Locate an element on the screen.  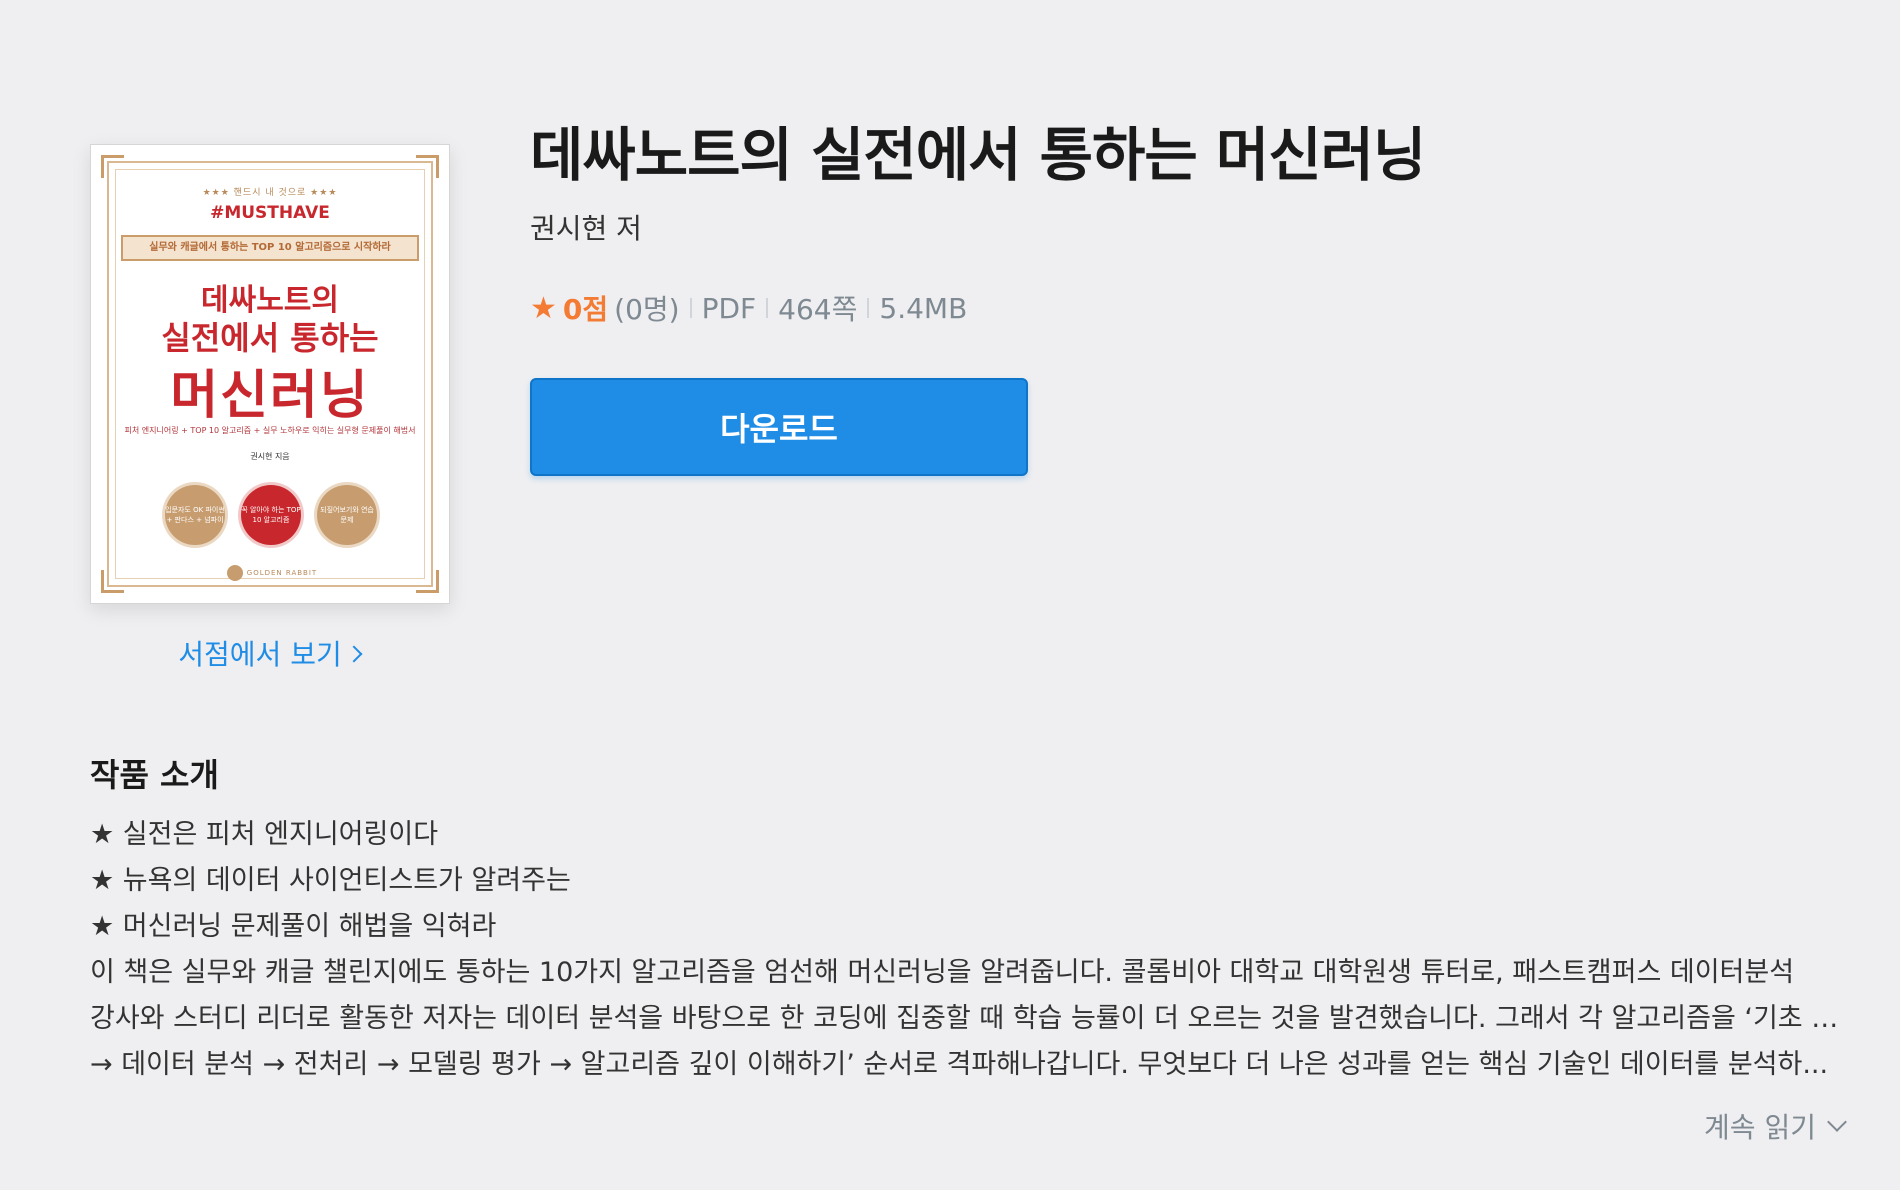
intro-line: ★ 실전은 피처 엔지니어링이다 is located at coordinates (264, 834).